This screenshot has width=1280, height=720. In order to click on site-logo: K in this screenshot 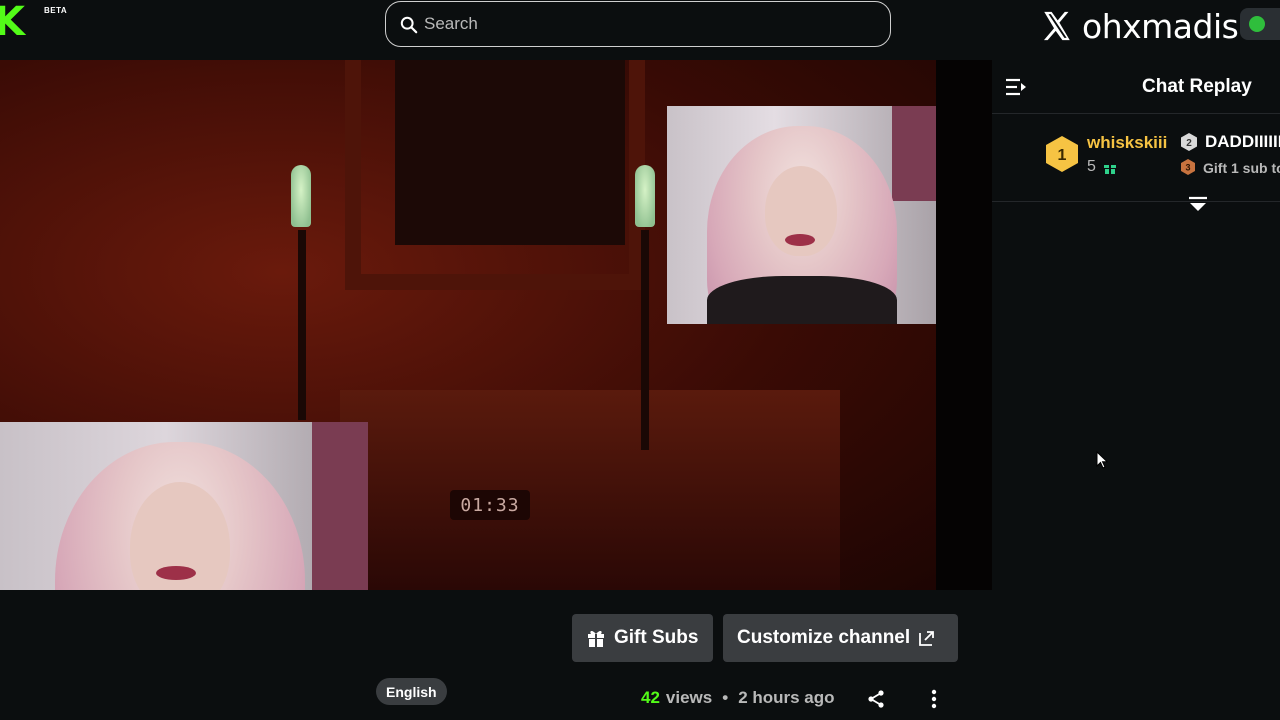, I will do `click(12, 22)`.